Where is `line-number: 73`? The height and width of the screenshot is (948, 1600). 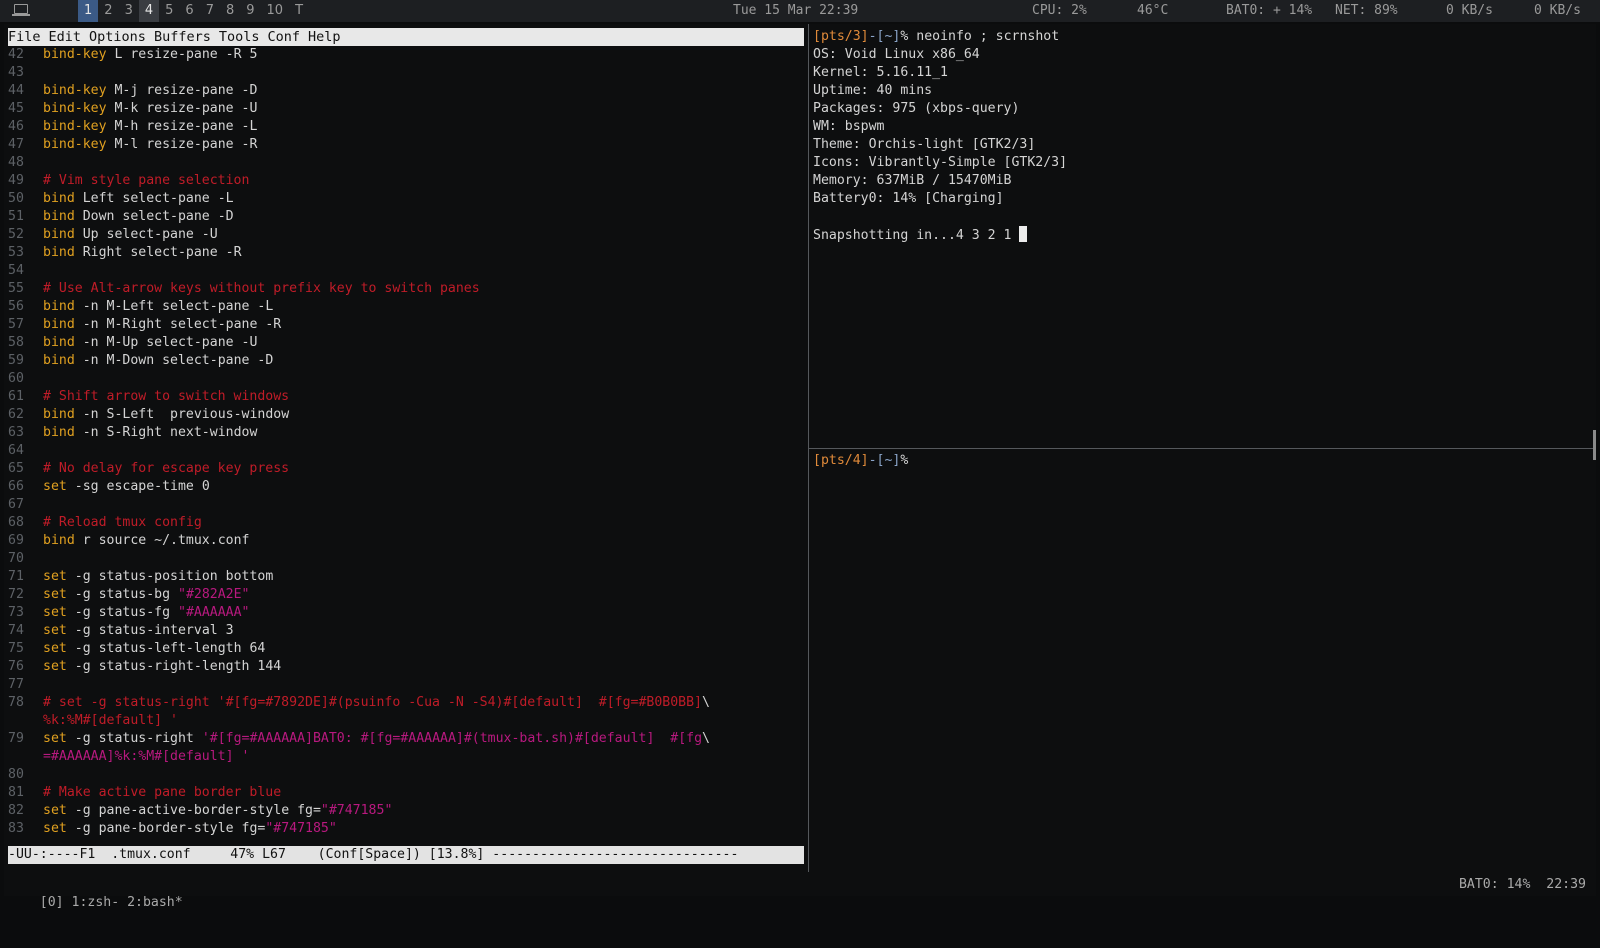
line-number: 73 is located at coordinates (16, 612).